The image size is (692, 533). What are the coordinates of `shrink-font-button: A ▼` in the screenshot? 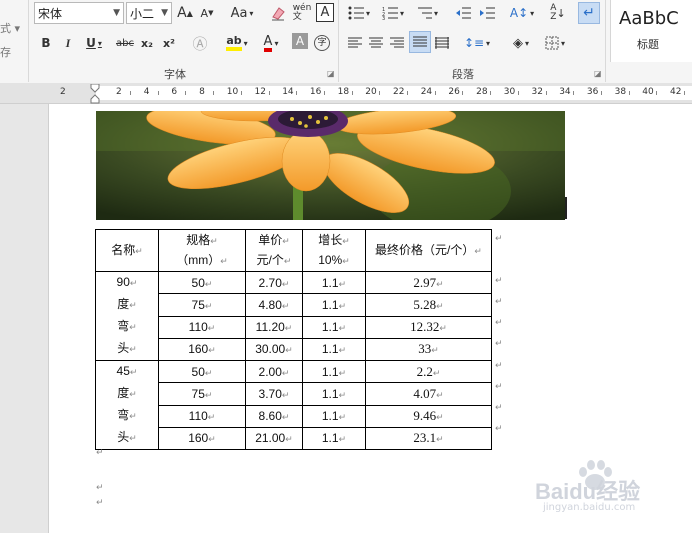 It's located at (207, 13).